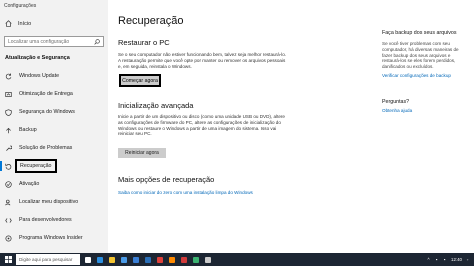  What do you see at coordinates (8, 94) in the screenshot?
I see `delivery-optimization-icon` at bounding box center [8, 94].